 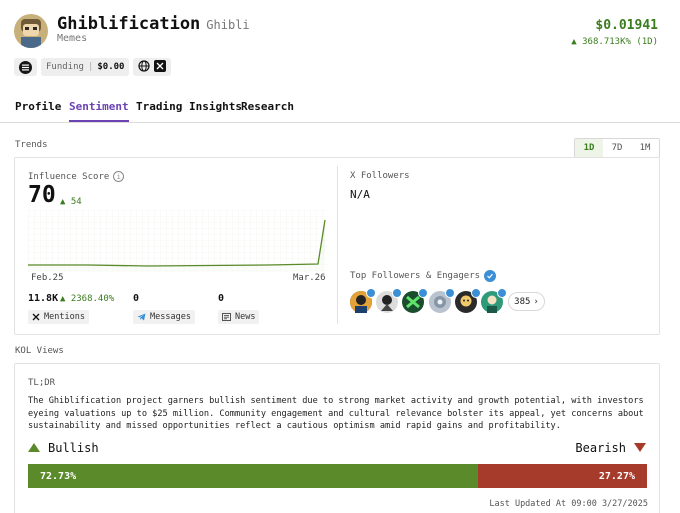 I want to click on tab-trading-insights: Trading Insights, so click(x=189, y=111).